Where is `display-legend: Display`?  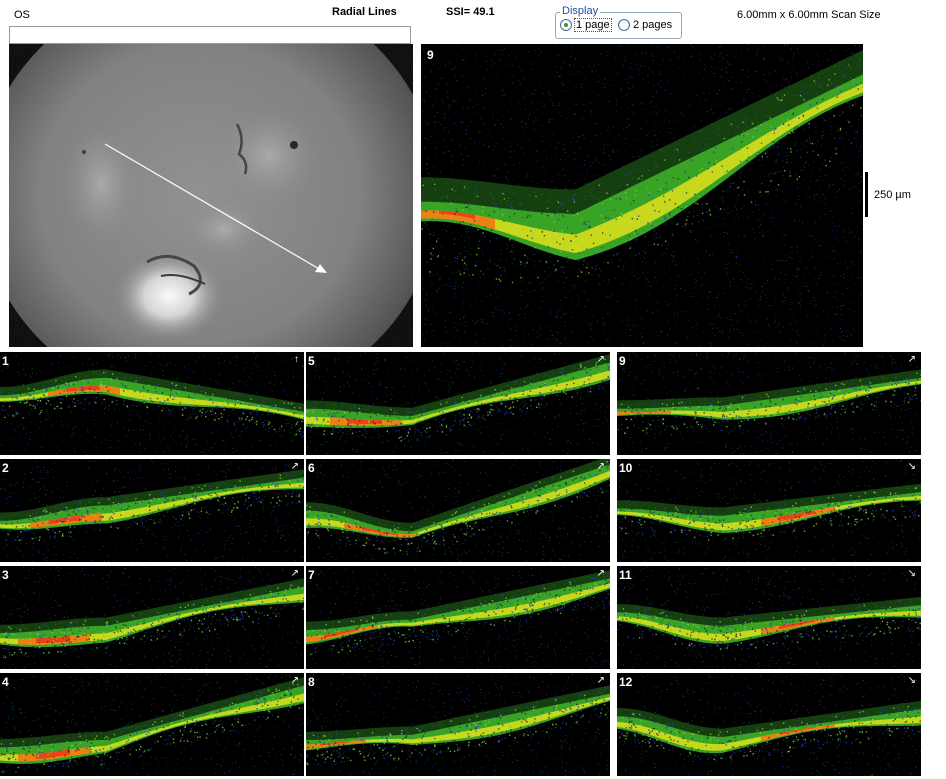
display-legend: Display is located at coordinates (580, 11).